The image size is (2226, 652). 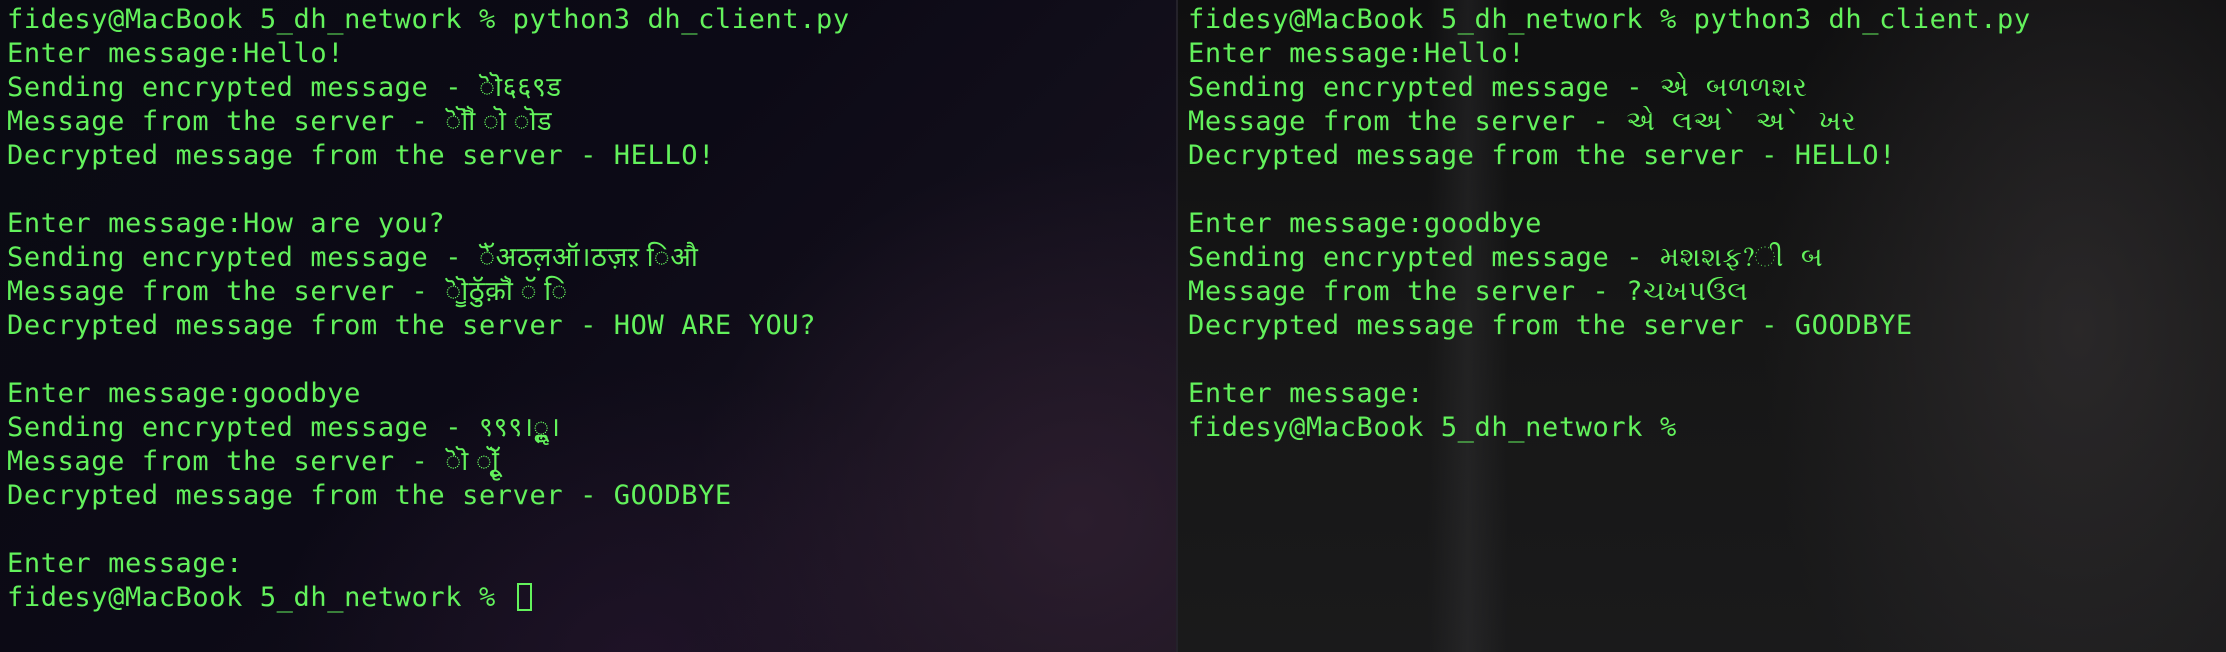 What do you see at coordinates (253, 461) in the screenshot?
I see `server-message-line: Message from the server - ॆॊ ॊॄूॅ` at bounding box center [253, 461].